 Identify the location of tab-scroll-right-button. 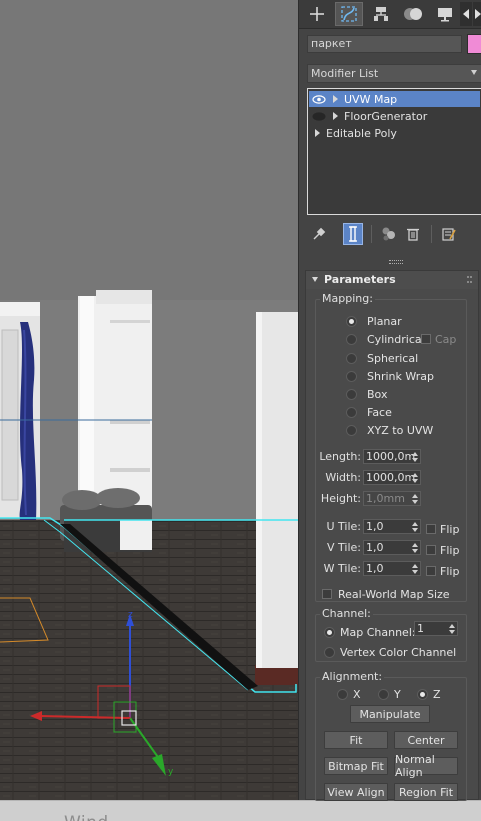
(477, 14).